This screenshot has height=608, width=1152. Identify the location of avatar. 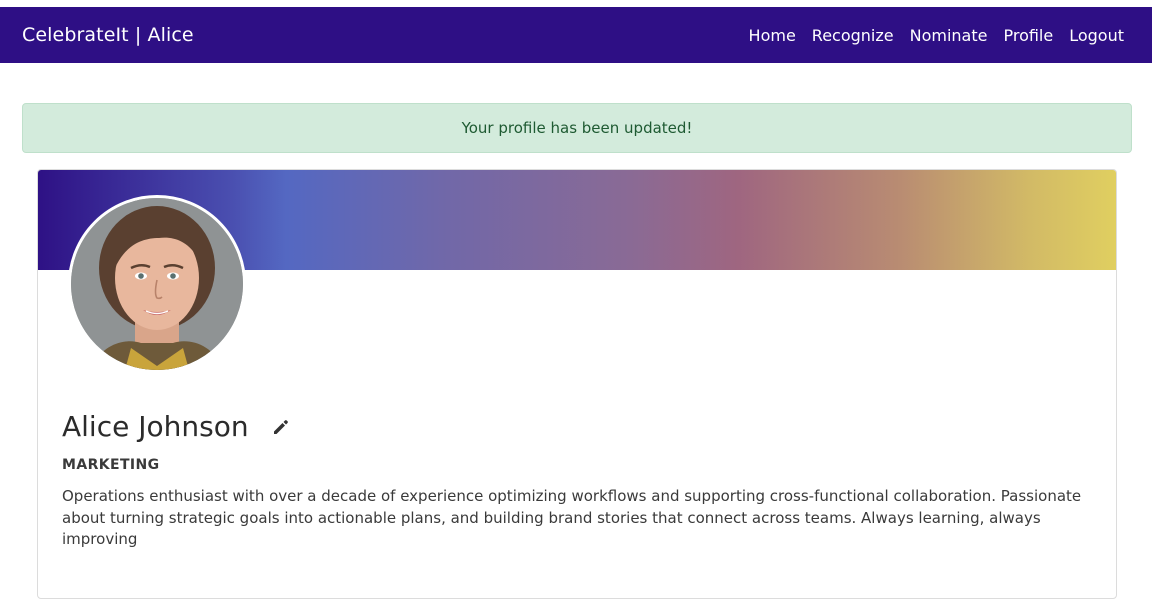
(157, 284).